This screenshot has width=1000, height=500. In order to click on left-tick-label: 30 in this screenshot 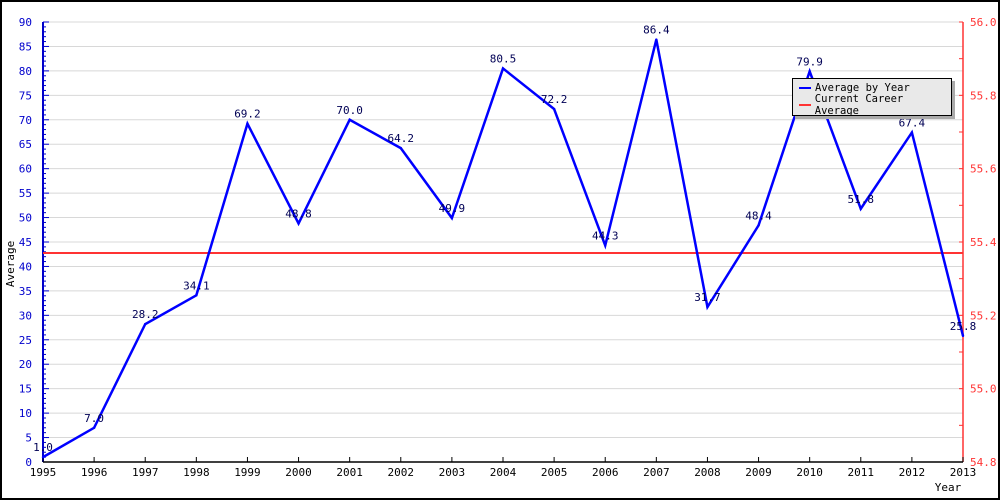, I will do `click(25, 315)`.